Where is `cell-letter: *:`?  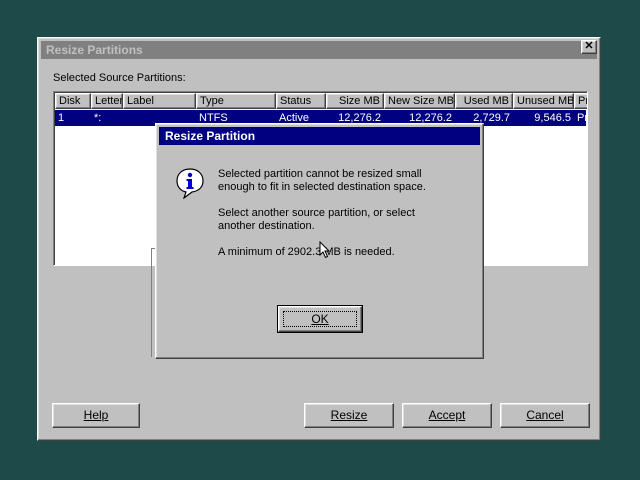 cell-letter: *: is located at coordinates (98, 118).